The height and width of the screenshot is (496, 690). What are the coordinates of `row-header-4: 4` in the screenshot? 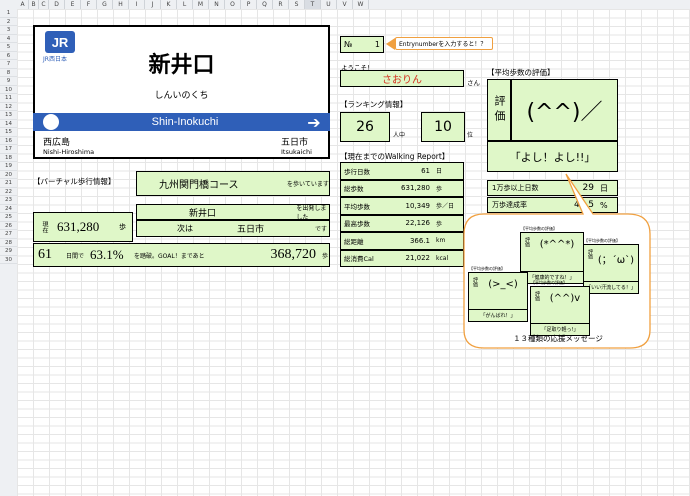 It's located at (8, 39).